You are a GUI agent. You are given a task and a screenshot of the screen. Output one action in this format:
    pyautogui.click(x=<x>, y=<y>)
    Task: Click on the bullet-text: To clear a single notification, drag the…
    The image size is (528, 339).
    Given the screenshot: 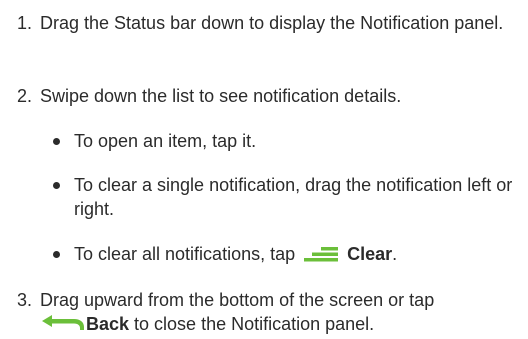 What is the action you would take?
    pyautogui.click(x=293, y=197)
    